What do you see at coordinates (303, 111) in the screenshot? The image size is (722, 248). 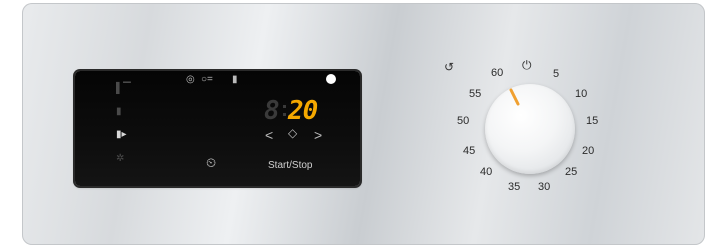 I see `time-value: 20` at bounding box center [303, 111].